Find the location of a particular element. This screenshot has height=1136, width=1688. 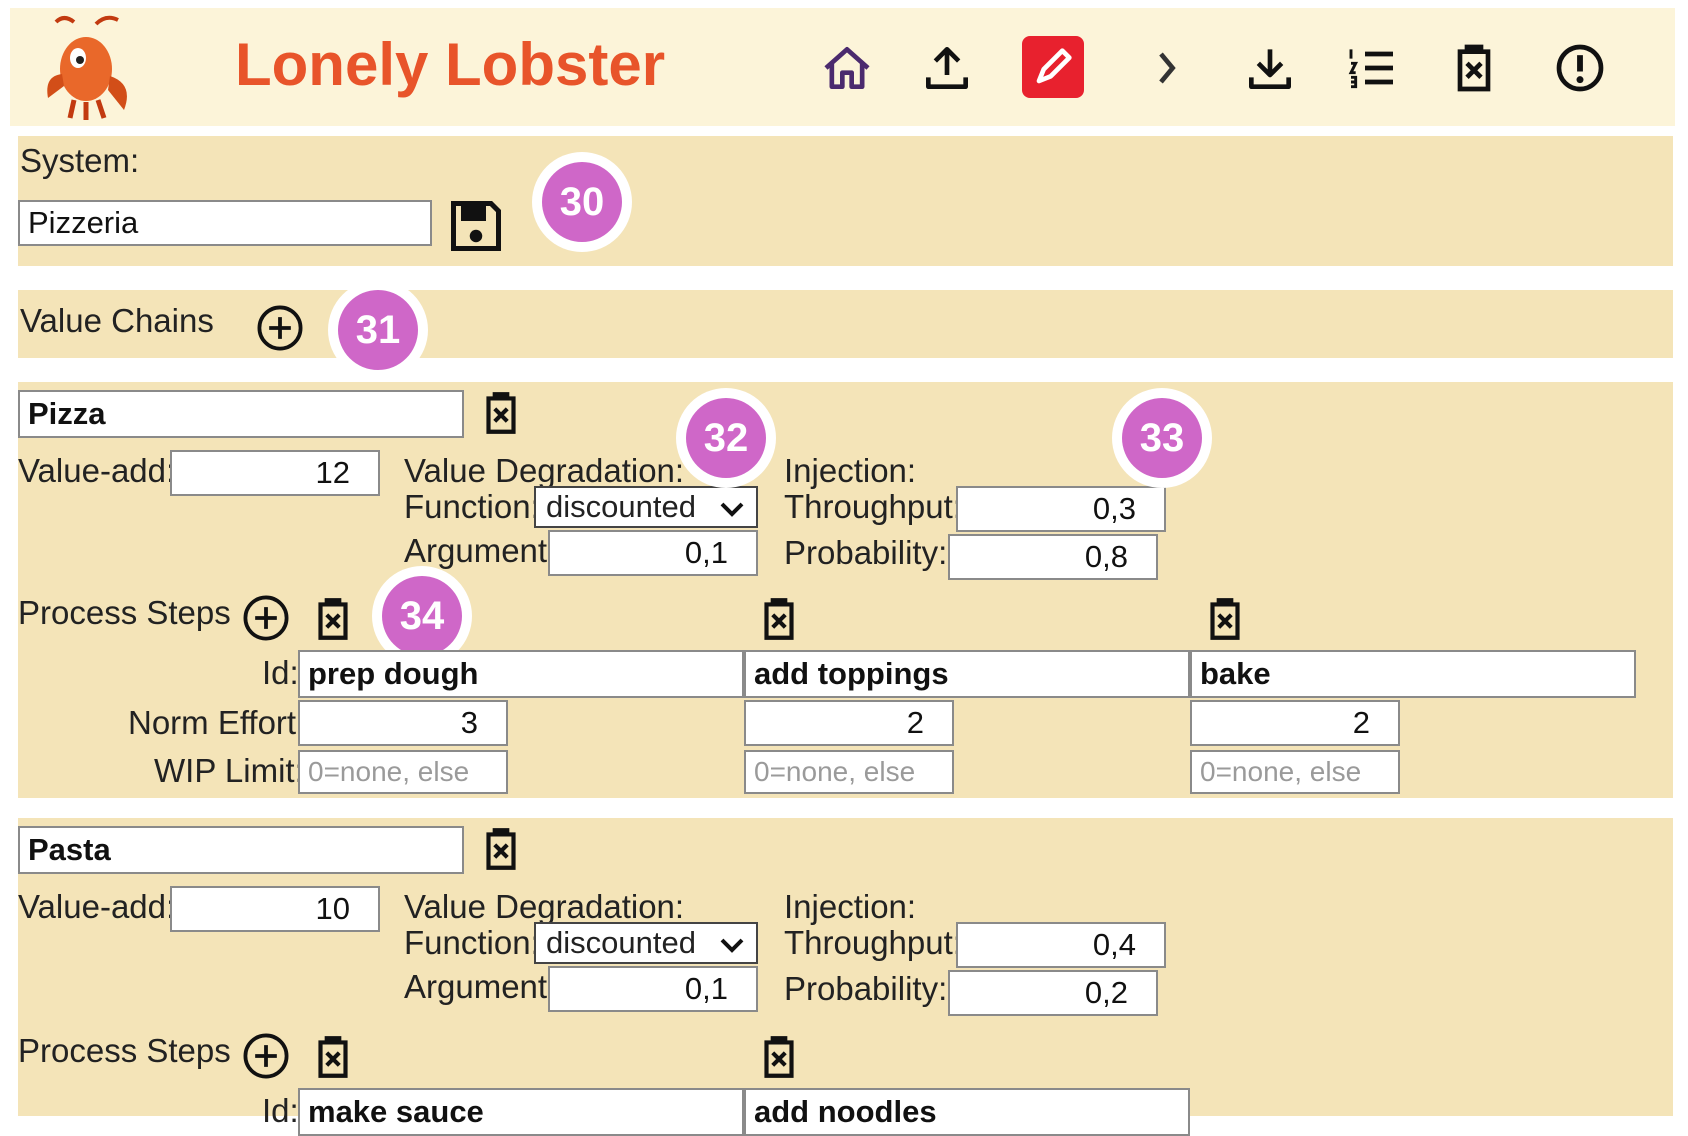

value-chains-label: Value Chains is located at coordinates (117, 320).